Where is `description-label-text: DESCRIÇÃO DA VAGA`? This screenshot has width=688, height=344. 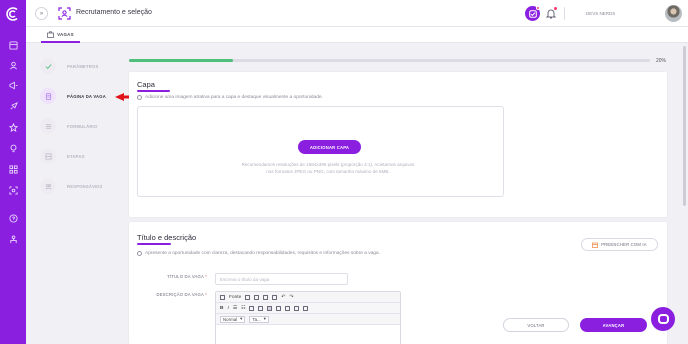
description-label-text: DESCRIÇÃO DA VAGA is located at coordinates (180, 294).